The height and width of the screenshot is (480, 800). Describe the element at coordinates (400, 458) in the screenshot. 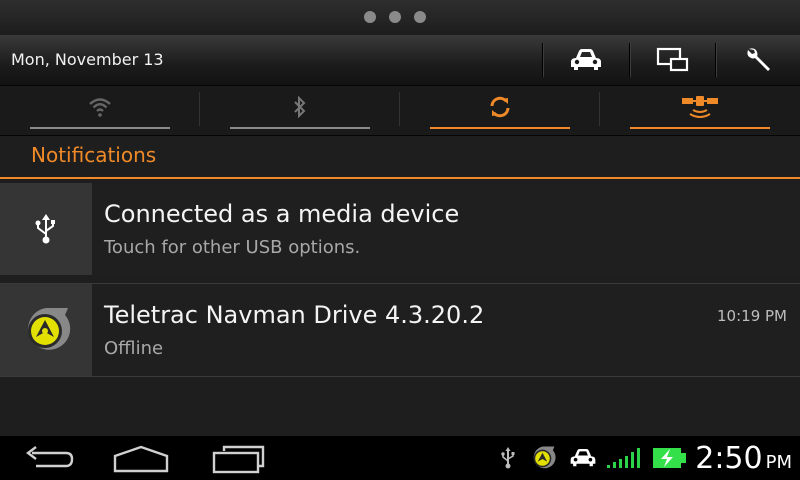

I see `system-navigation-bar: 2:50 PM` at that location.